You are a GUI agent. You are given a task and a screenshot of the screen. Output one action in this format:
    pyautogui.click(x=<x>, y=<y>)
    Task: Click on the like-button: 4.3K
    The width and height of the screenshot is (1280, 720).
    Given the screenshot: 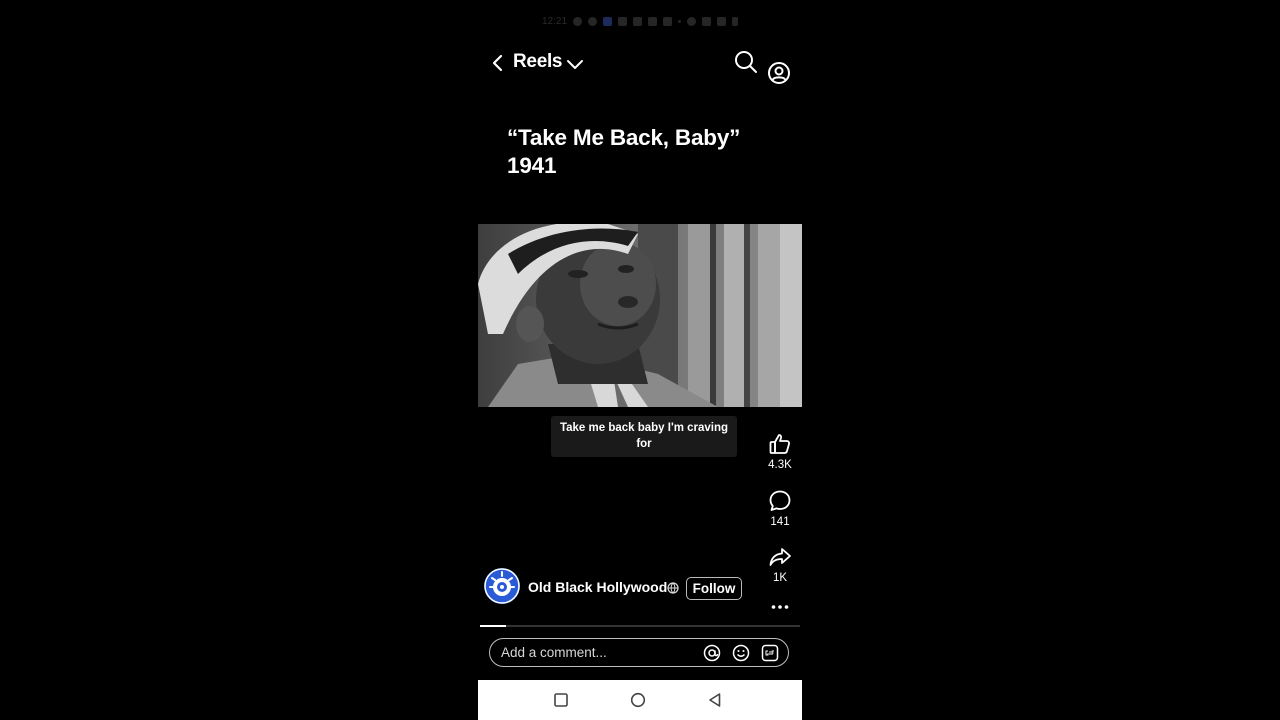 What is the action you would take?
    pyautogui.click(x=780, y=451)
    